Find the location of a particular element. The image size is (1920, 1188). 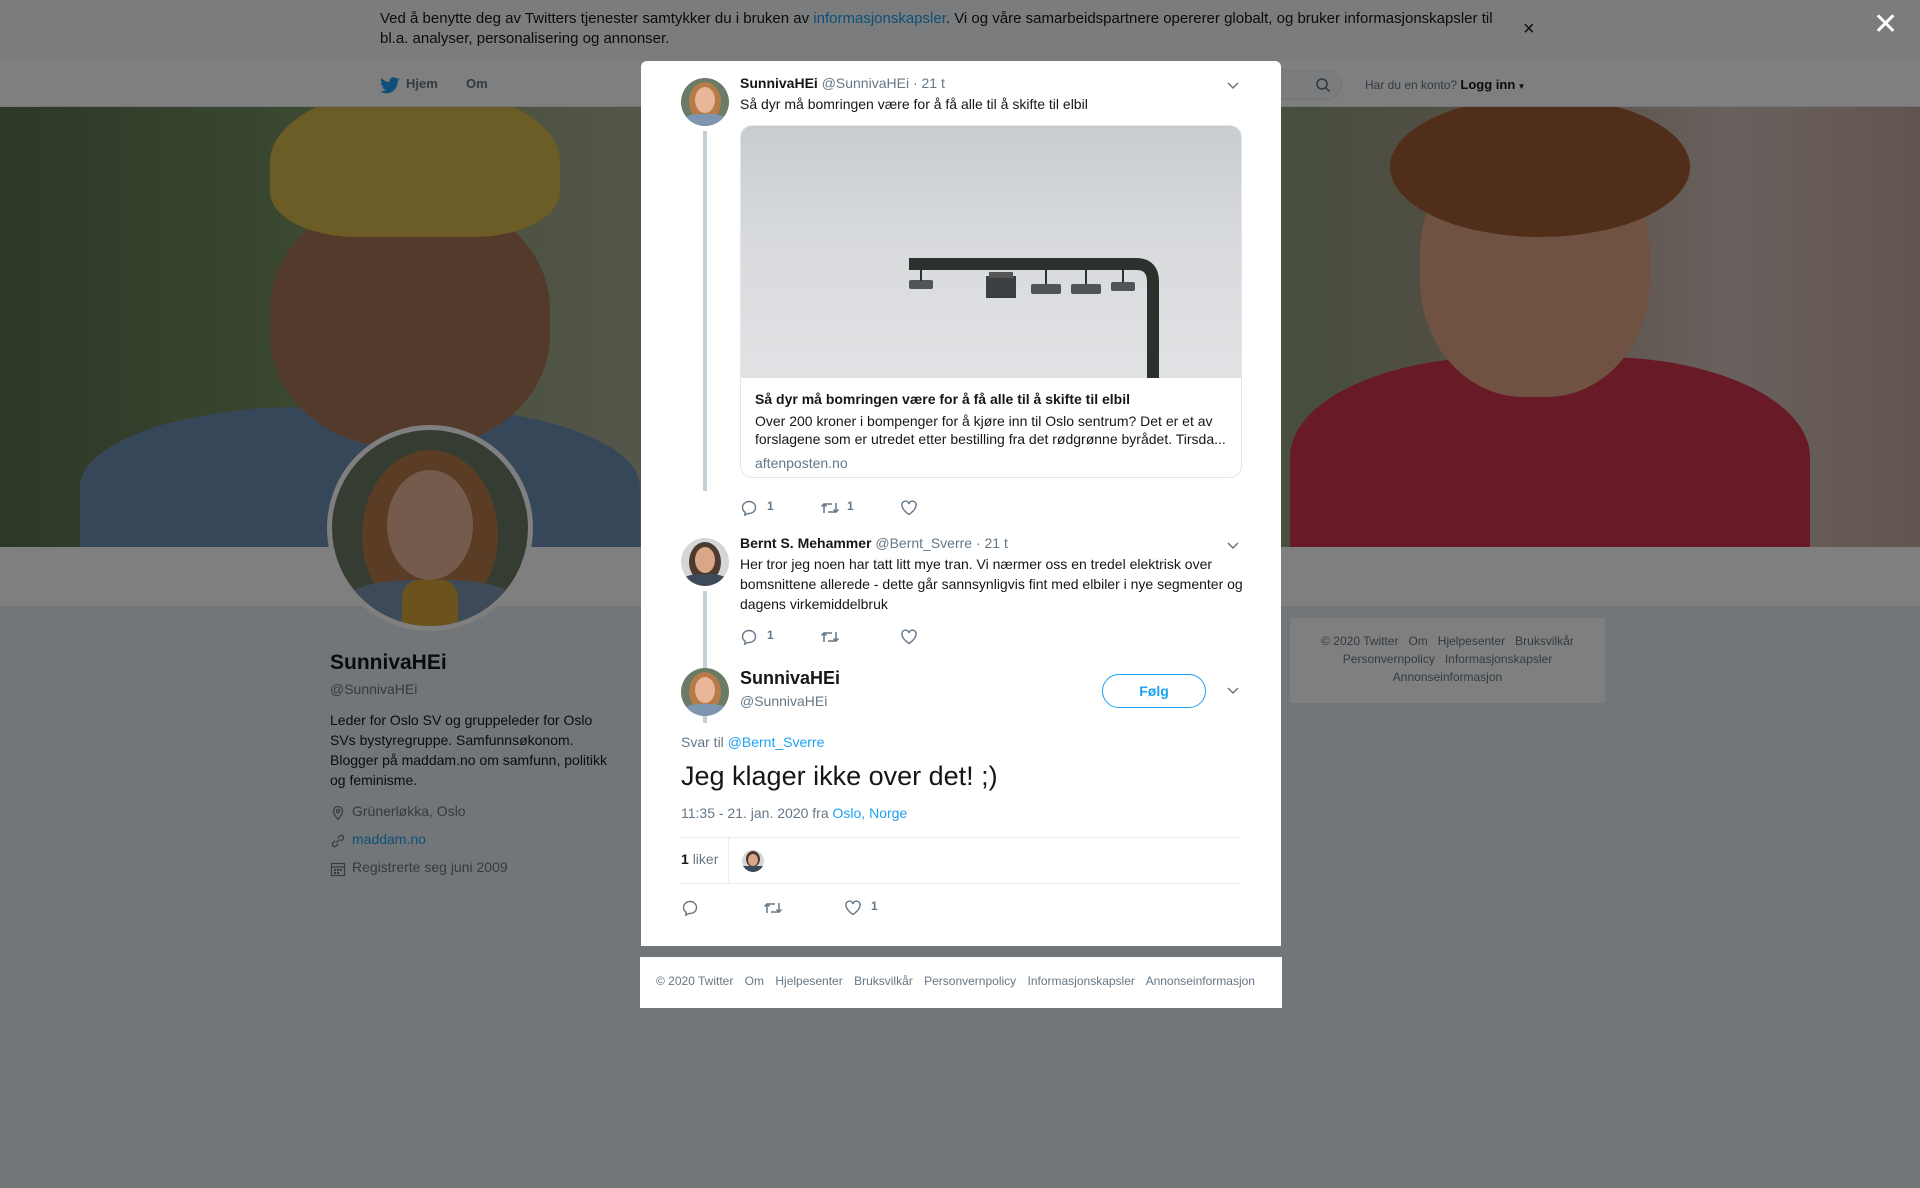

tweet-location-link: Oslo, Norge is located at coordinates (870, 813).